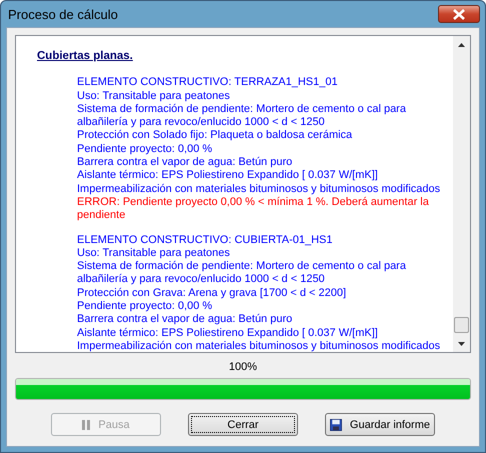 The width and height of the screenshot is (486, 453). Describe the element at coordinates (212, 293) in the screenshot. I see `report-line: Protección con Grava: Arena y grava [1700 < d < 2200]` at that location.